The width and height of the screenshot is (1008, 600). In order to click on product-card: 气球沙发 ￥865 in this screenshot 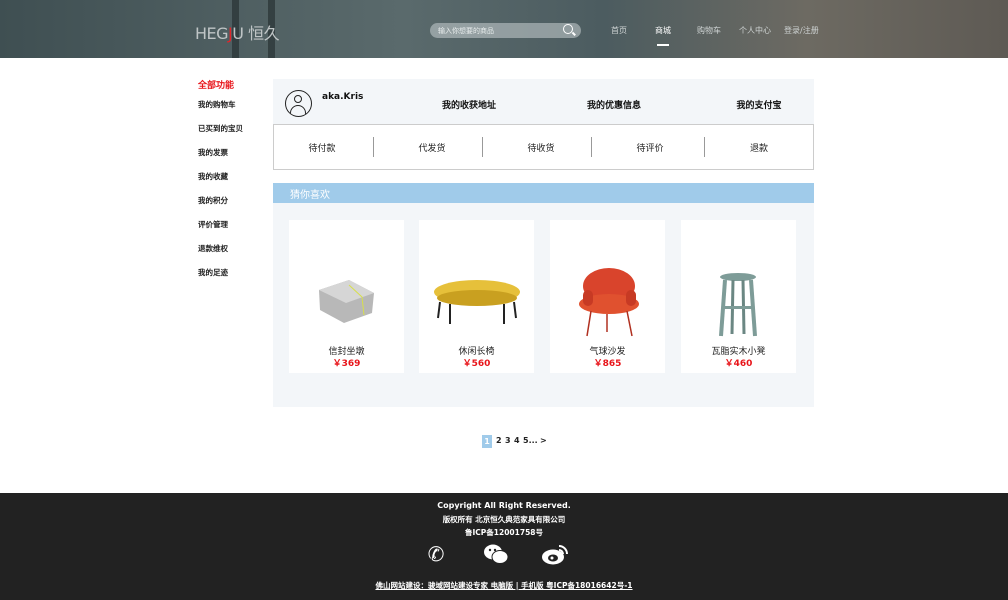, I will do `click(607, 296)`.